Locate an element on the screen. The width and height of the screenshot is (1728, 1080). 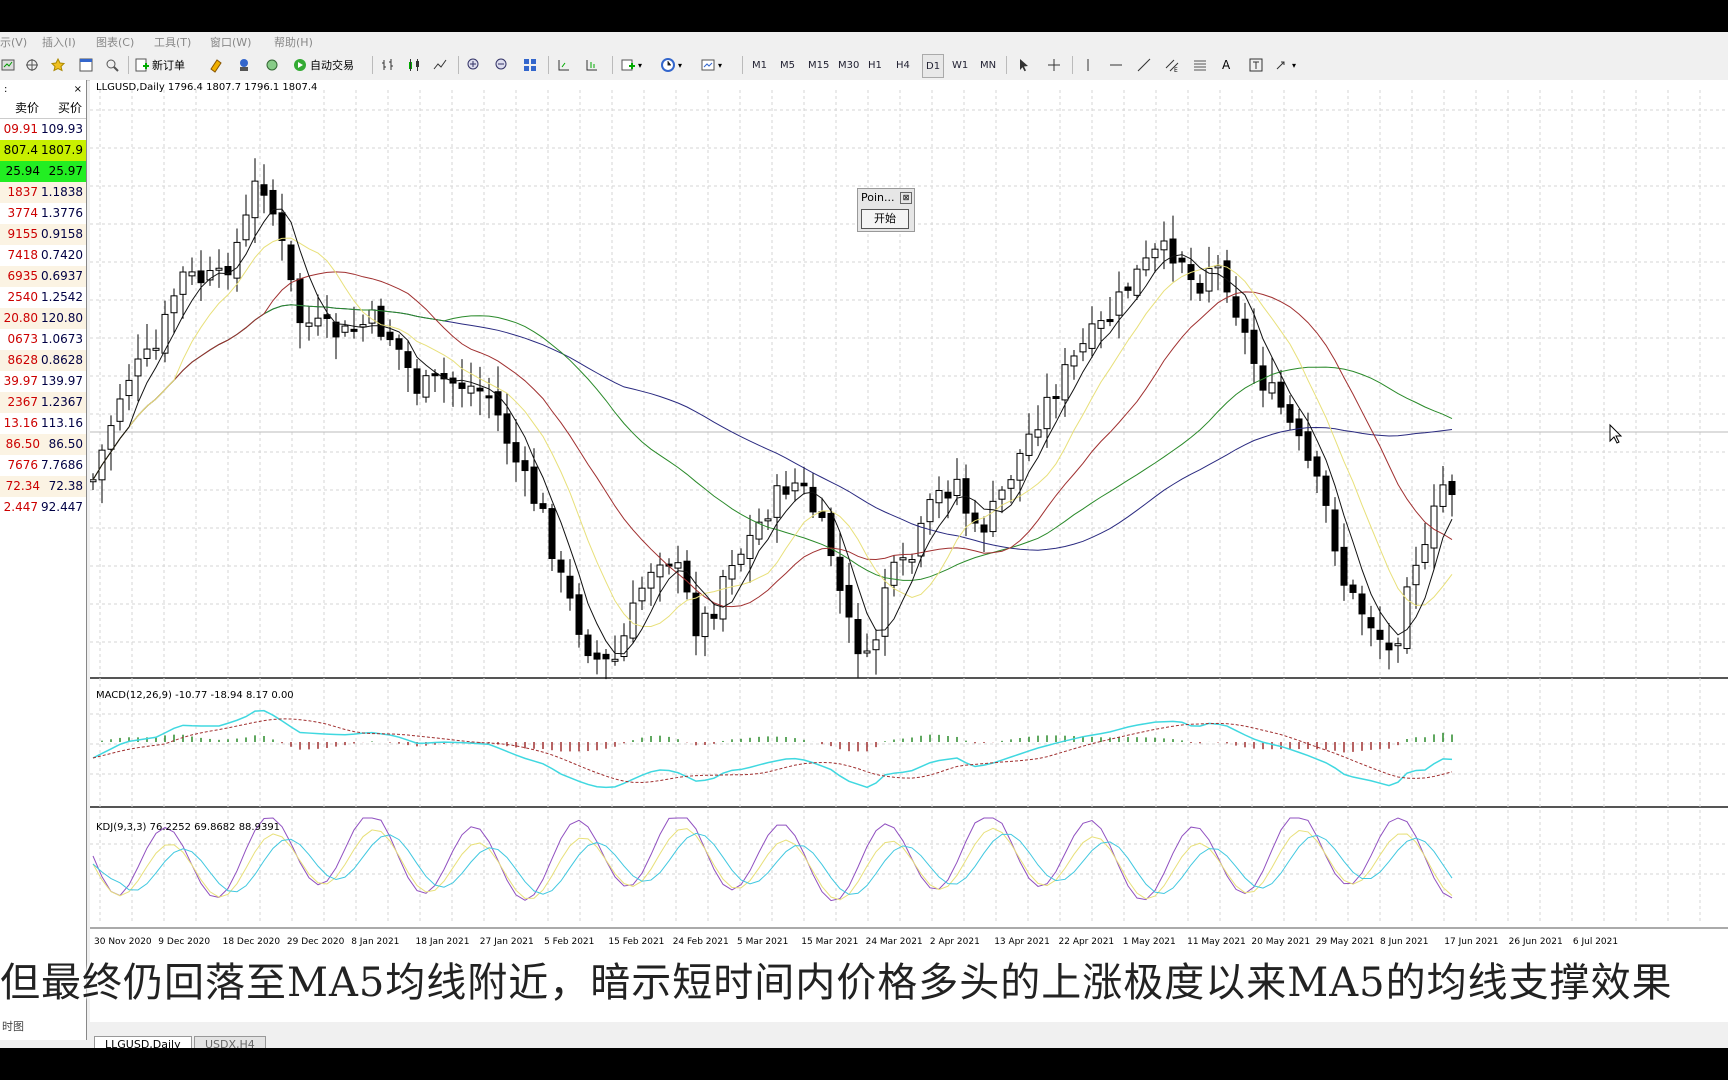
templates-icon: ▾ is located at coordinates (711, 65).